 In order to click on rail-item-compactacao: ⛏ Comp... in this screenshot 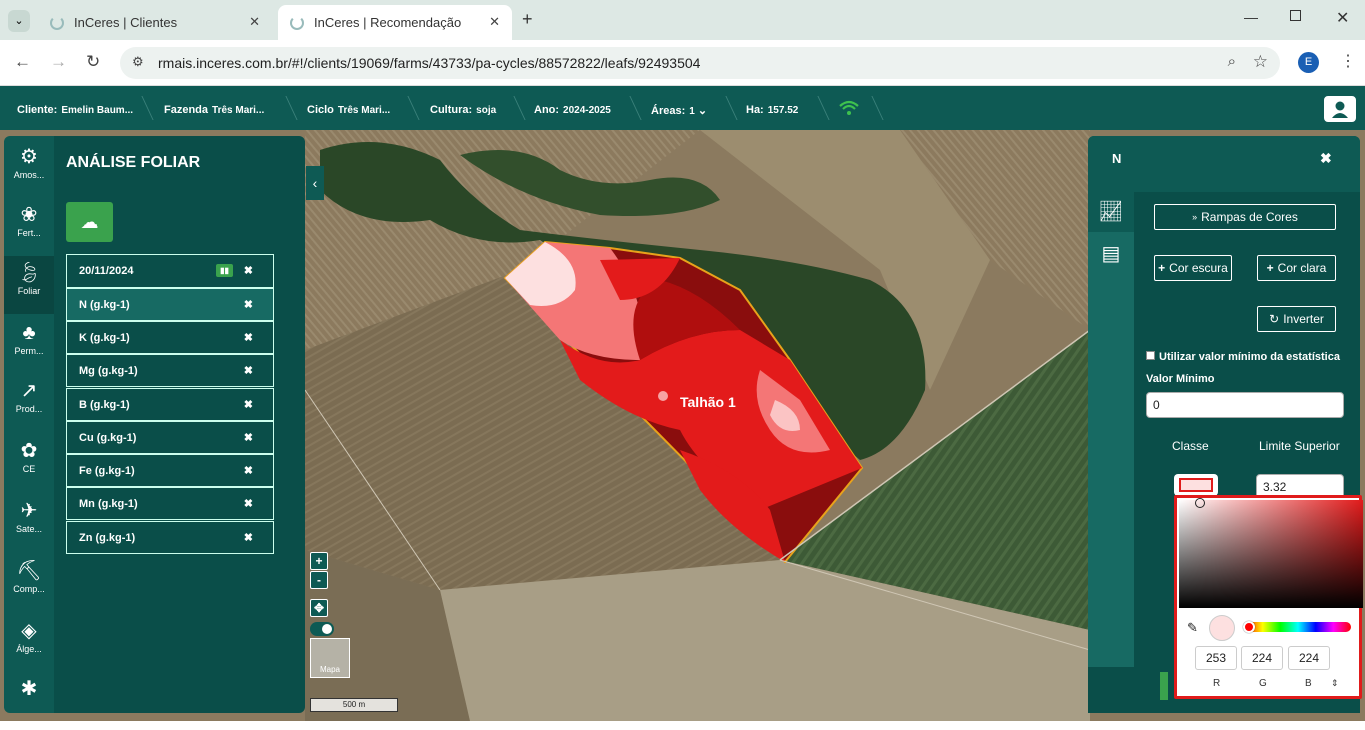, I will do `click(29, 583)`.